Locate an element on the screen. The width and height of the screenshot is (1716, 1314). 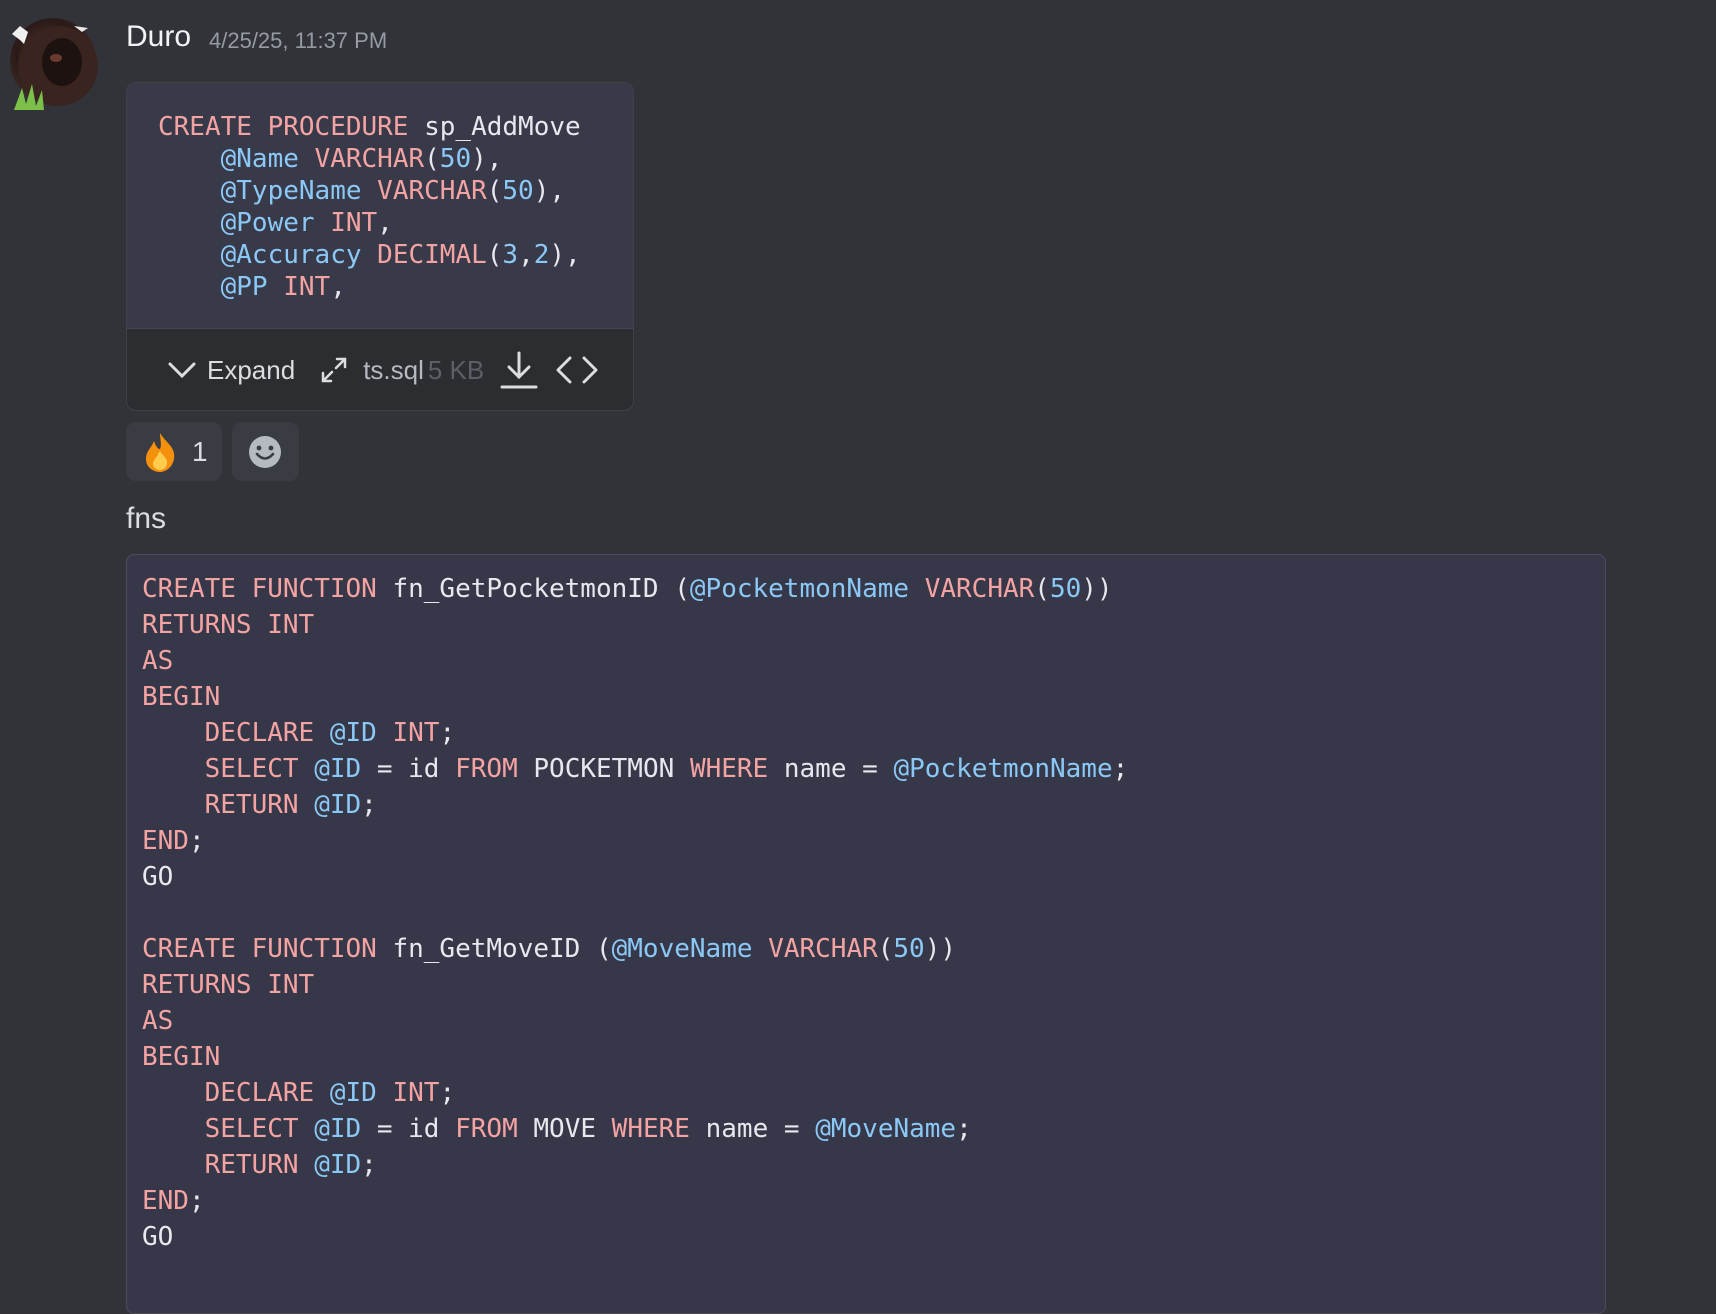
file-size: 5 KB is located at coordinates (456, 369).